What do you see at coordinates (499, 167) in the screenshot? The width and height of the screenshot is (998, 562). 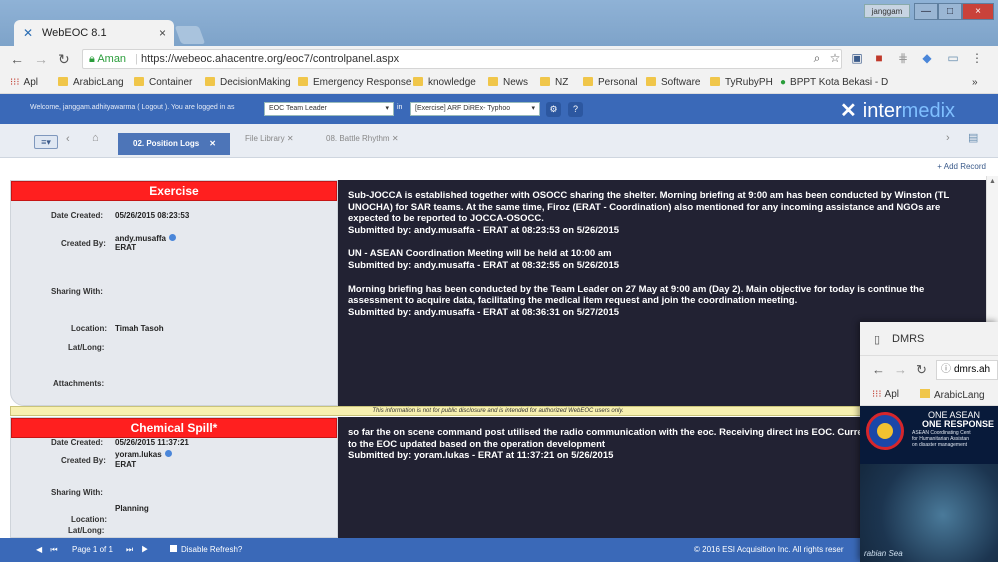 I see `action-bar: + Add Record` at bounding box center [499, 167].